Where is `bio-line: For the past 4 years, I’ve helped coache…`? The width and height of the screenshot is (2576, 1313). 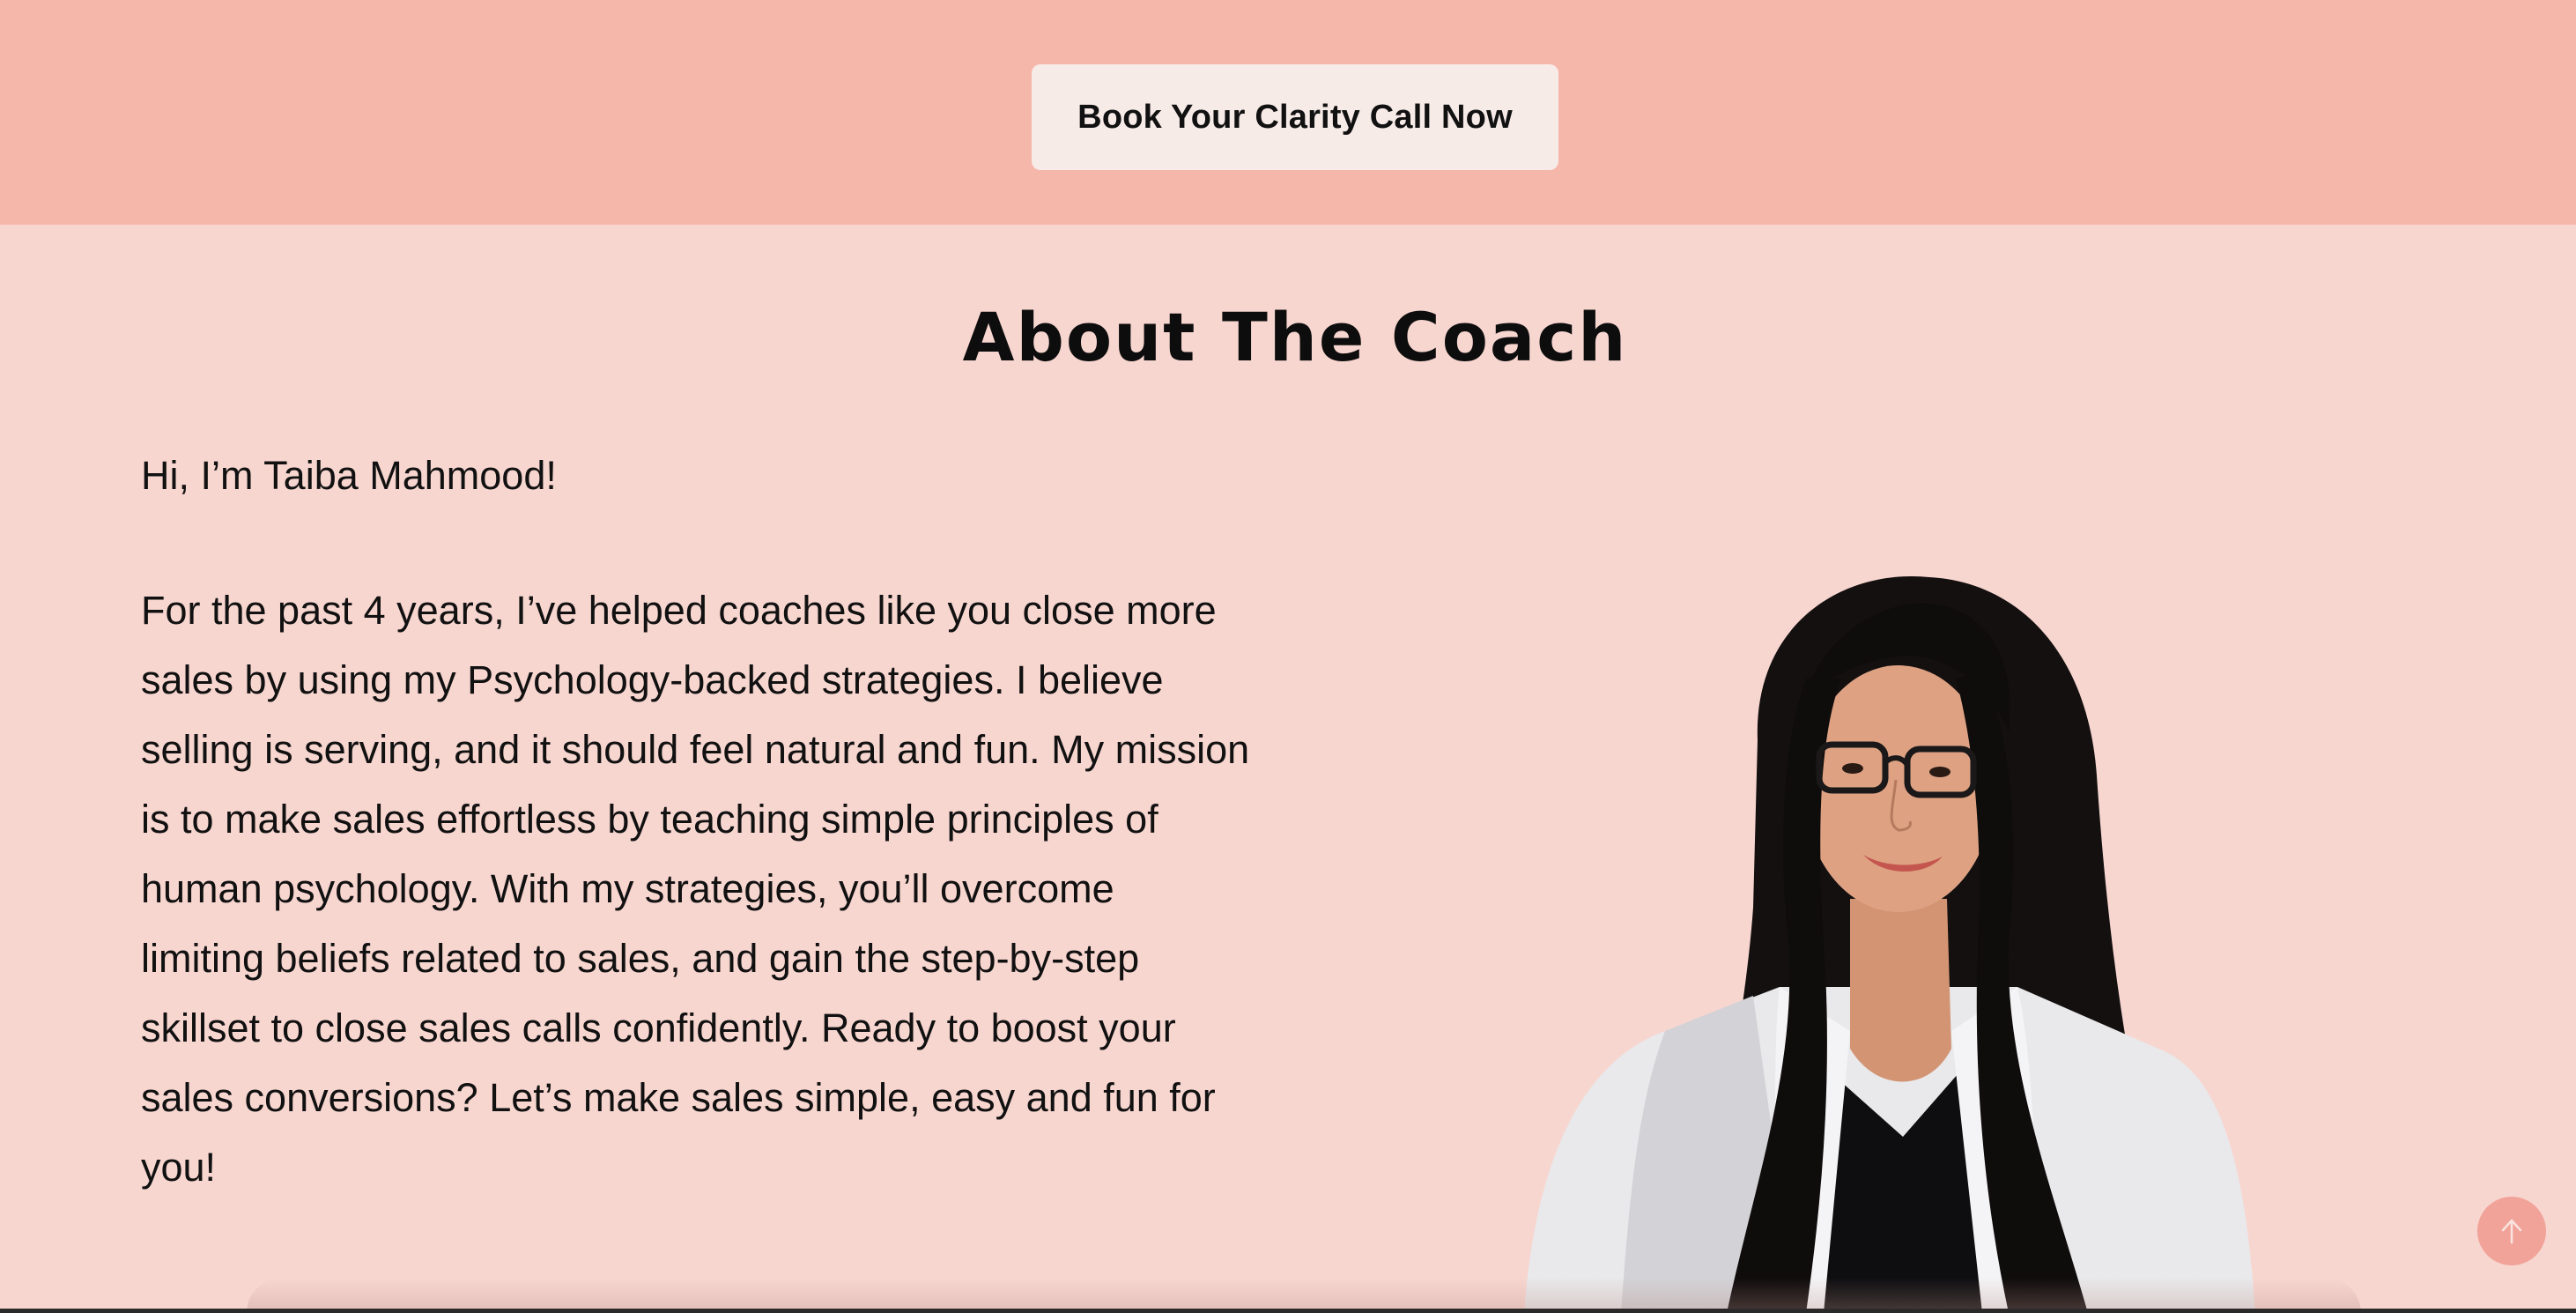 bio-line: For the past 4 years, I’ve helped coache… is located at coordinates (679, 610).